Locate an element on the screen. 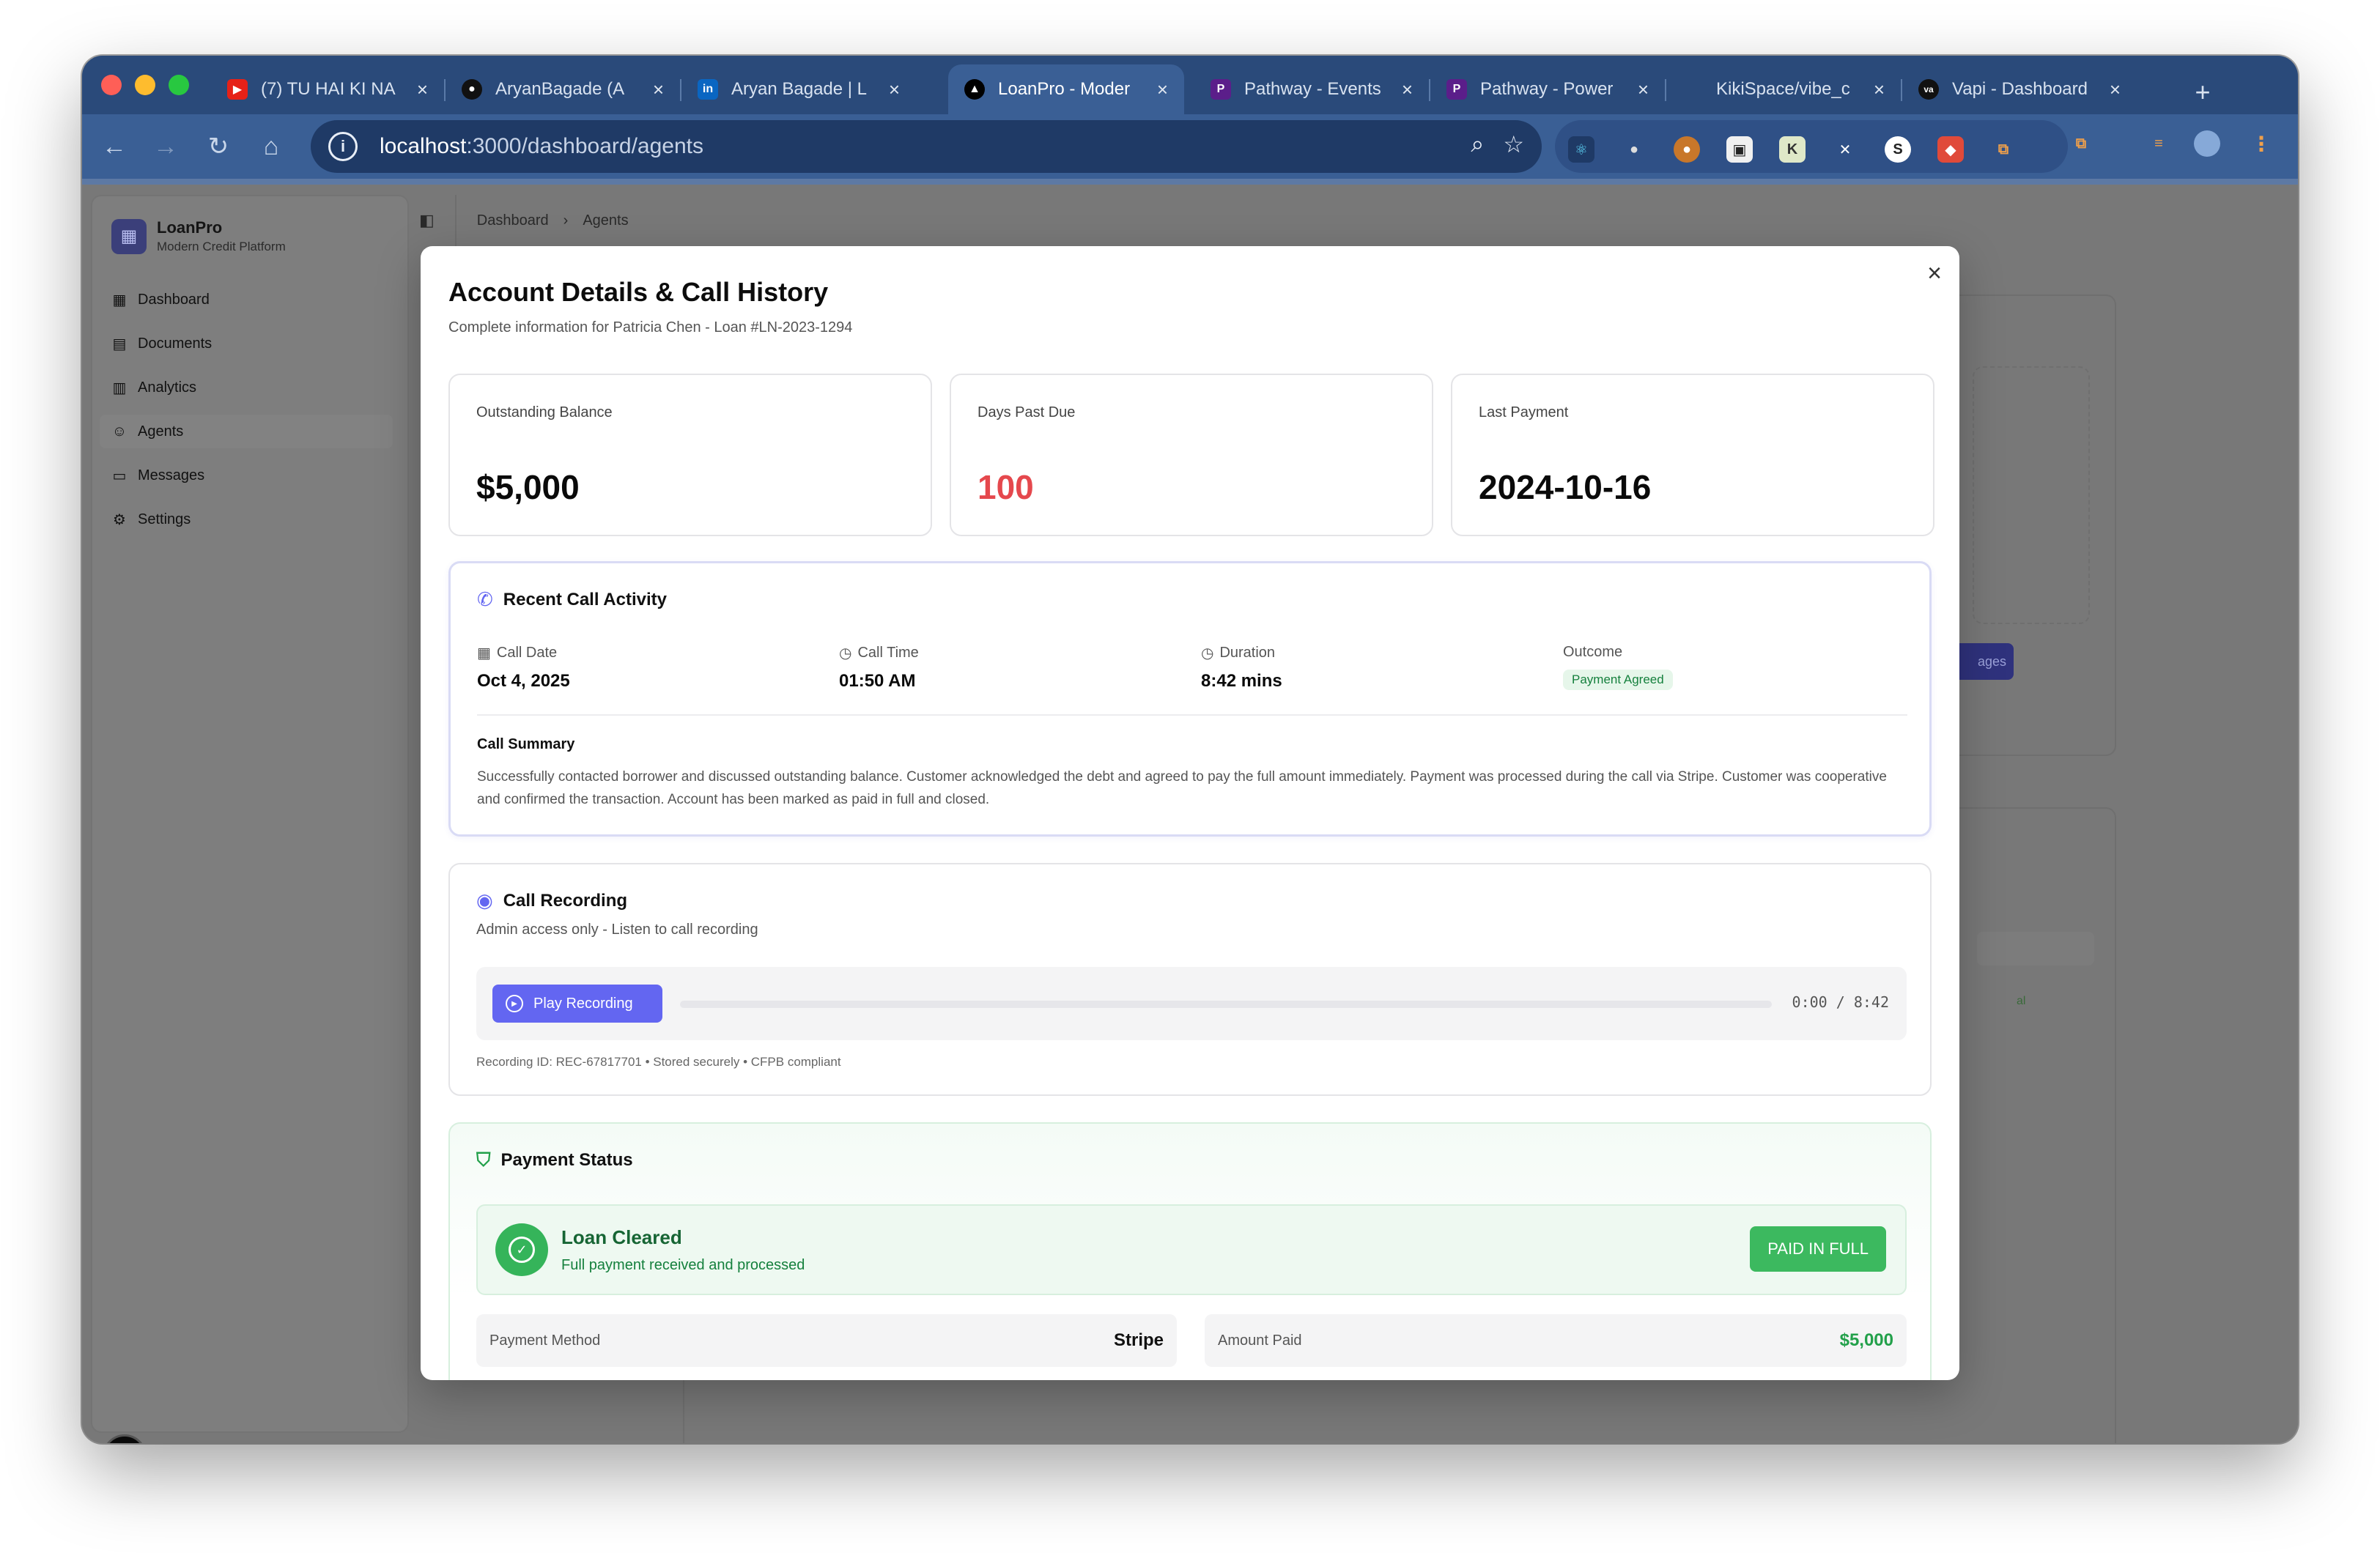 This screenshot has width=2380, height=1553. stat-label: Days Past Due is located at coordinates (1027, 412).